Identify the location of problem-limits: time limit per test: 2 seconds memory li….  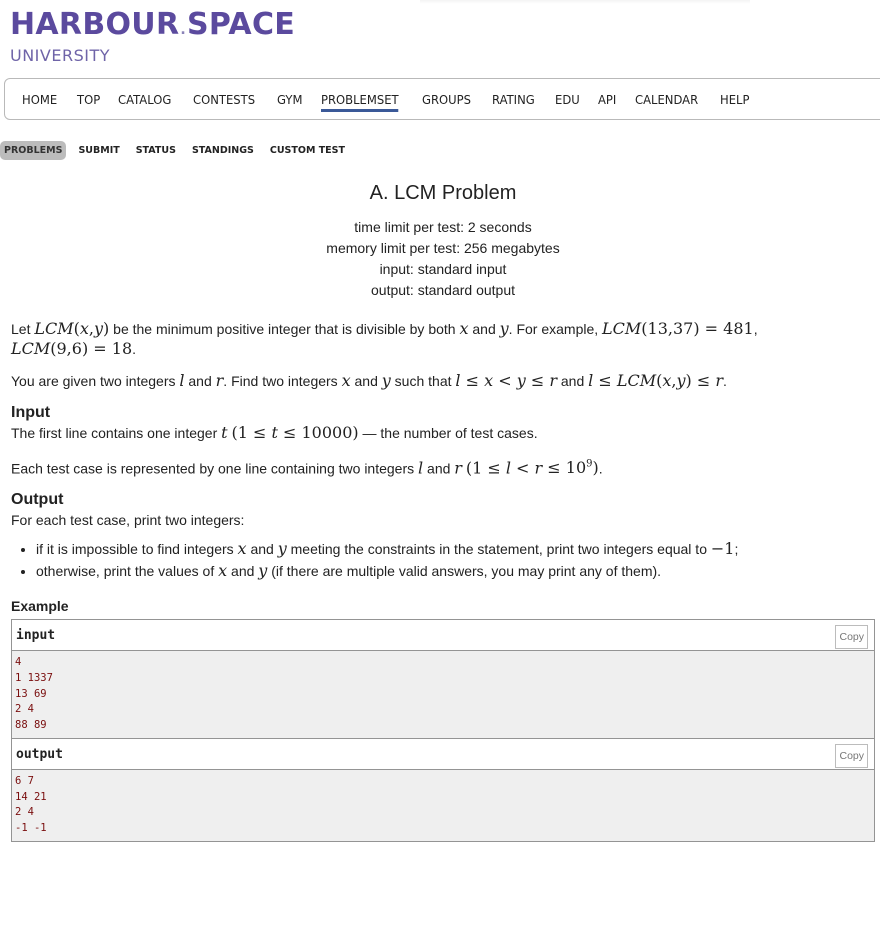
(443, 259).